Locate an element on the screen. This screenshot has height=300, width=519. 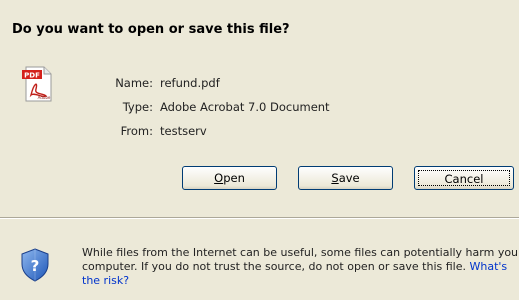
cancel-label: Cancel is located at coordinates (464, 178).